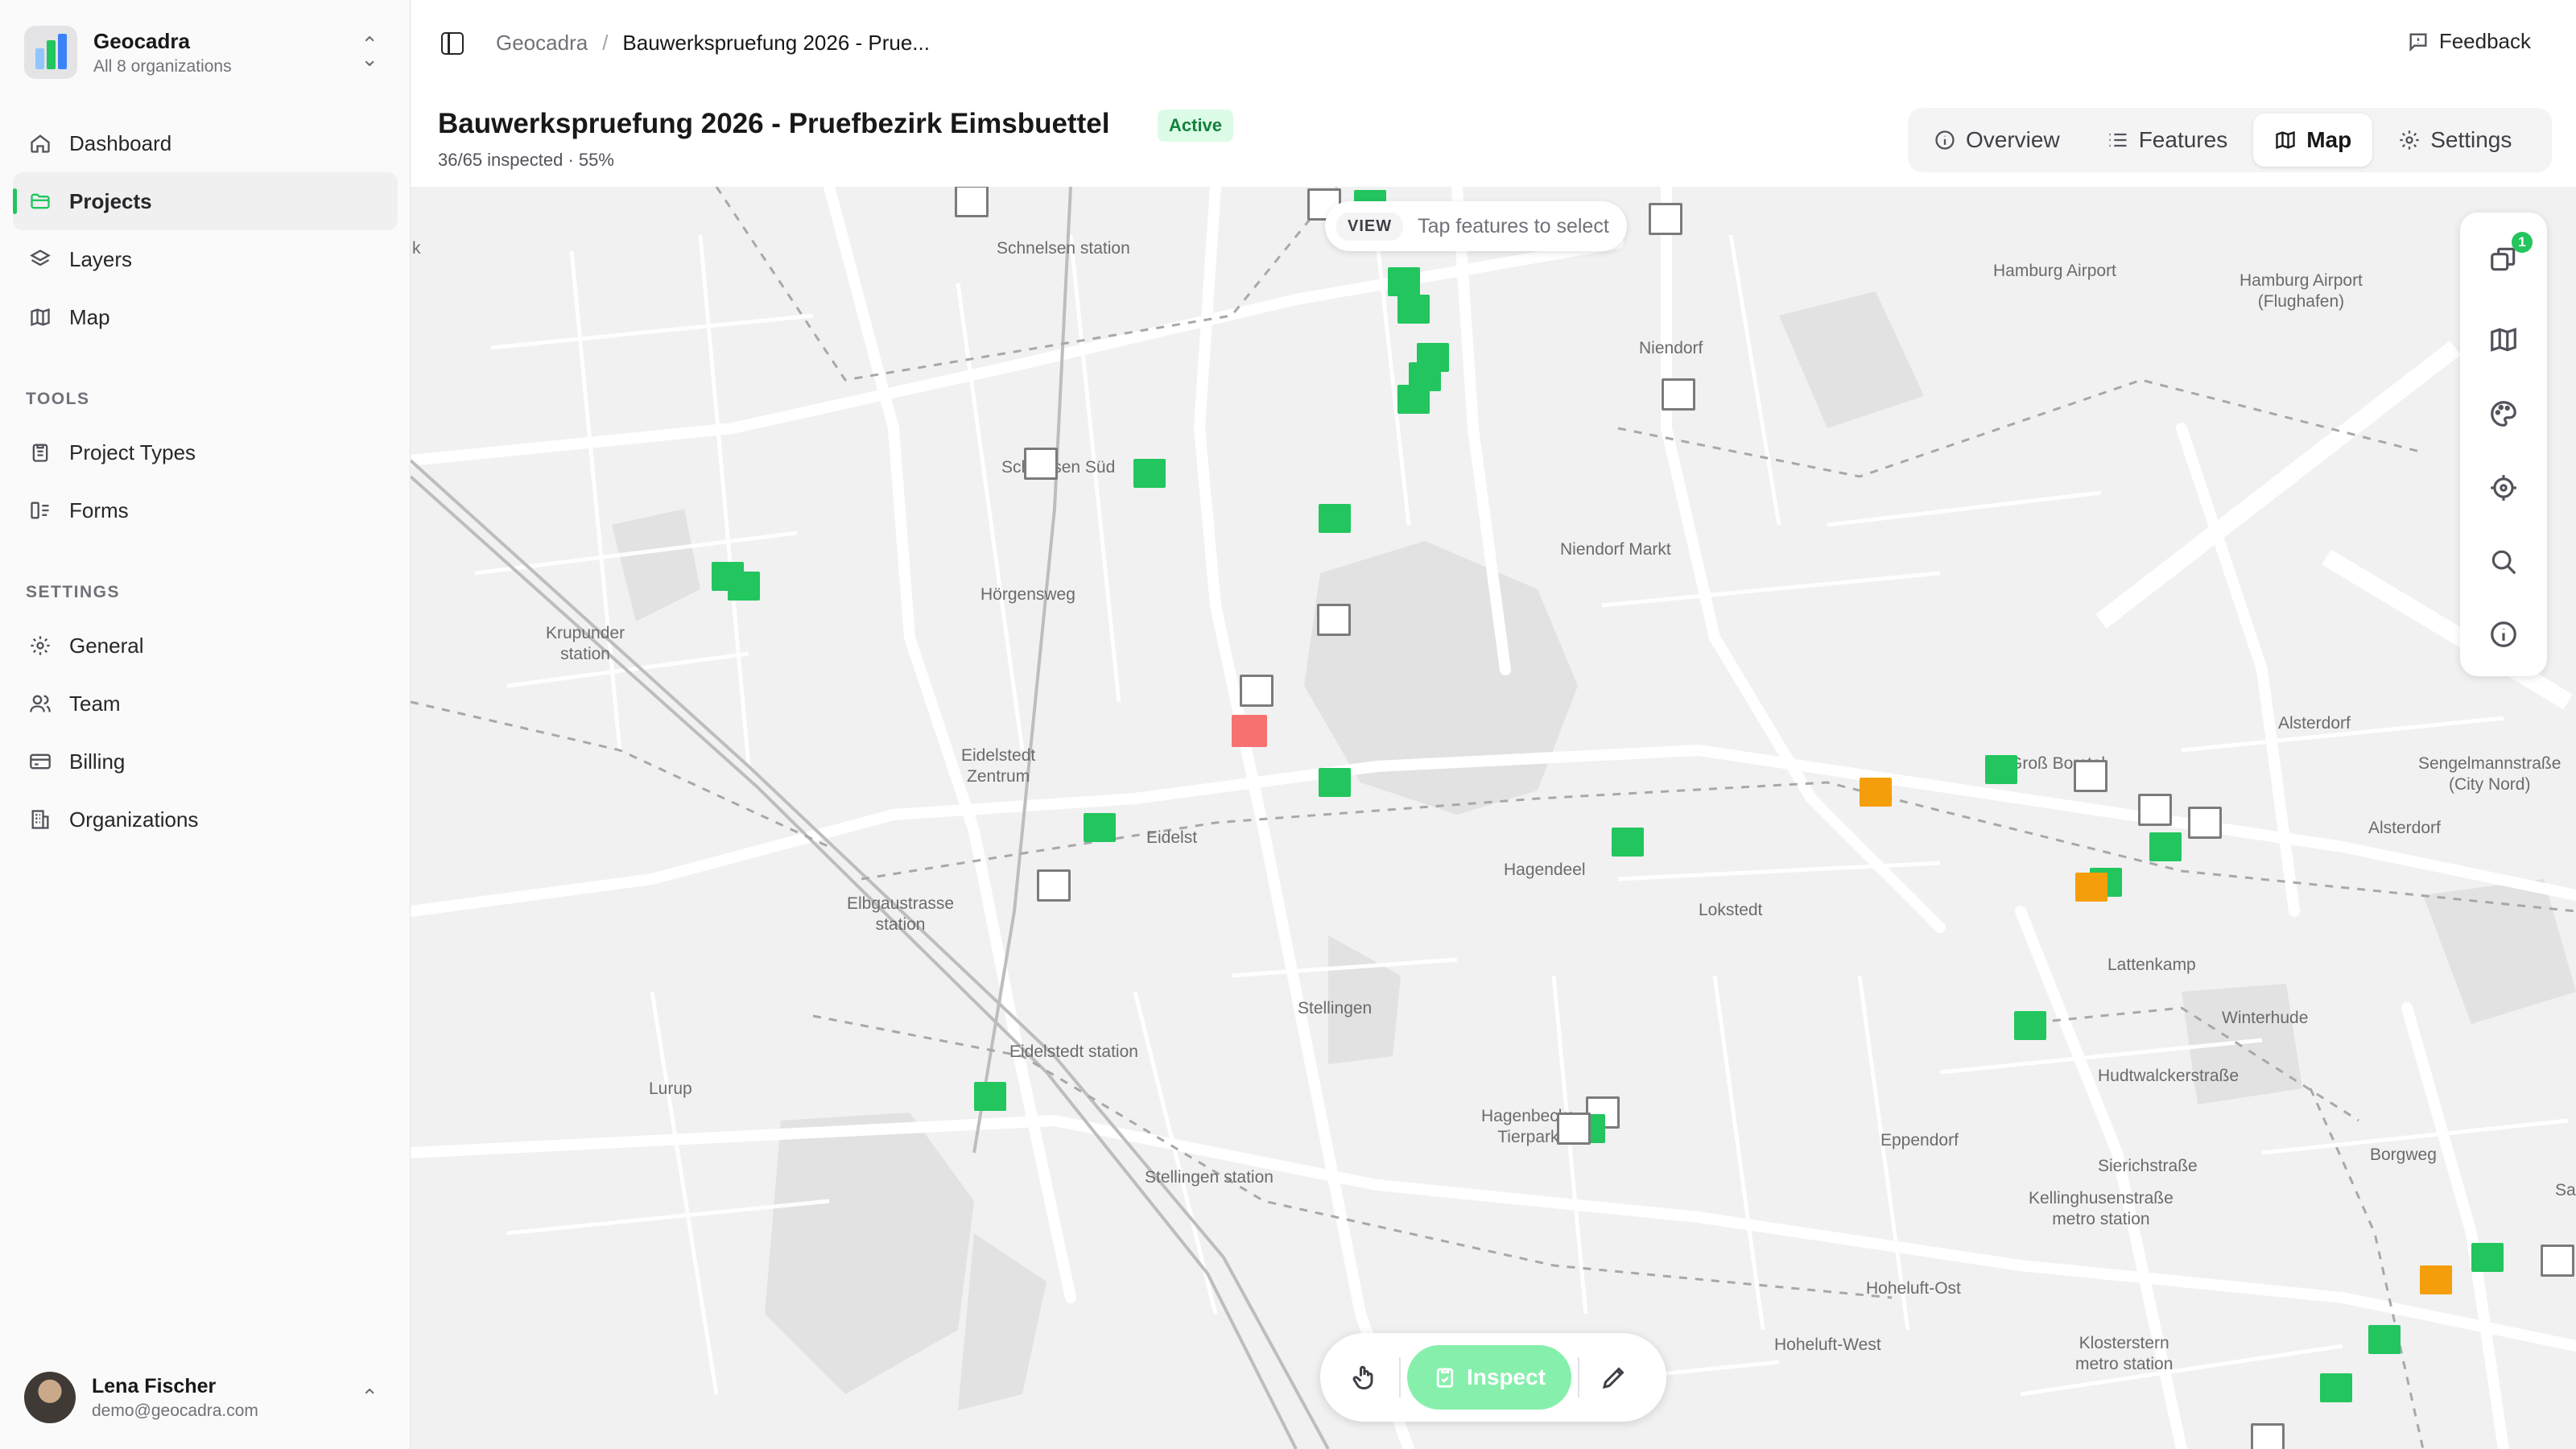 This screenshot has width=2576, height=1449. Describe the element at coordinates (205, 52) in the screenshot. I see `org-switcher: Geocadra All 8 organizations ⌃ ⌄` at that location.